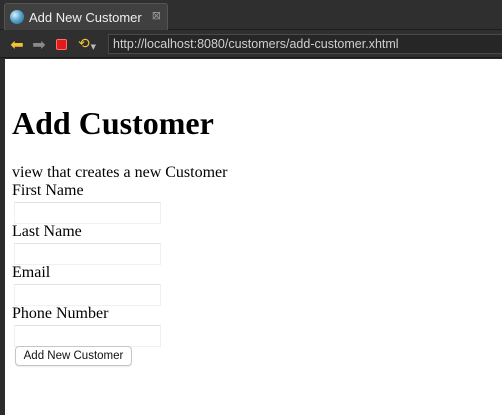  What do you see at coordinates (39, 44) in the screenshot?
I see `forward-arrow-icon: ➡` at bounding box center [39, 44].